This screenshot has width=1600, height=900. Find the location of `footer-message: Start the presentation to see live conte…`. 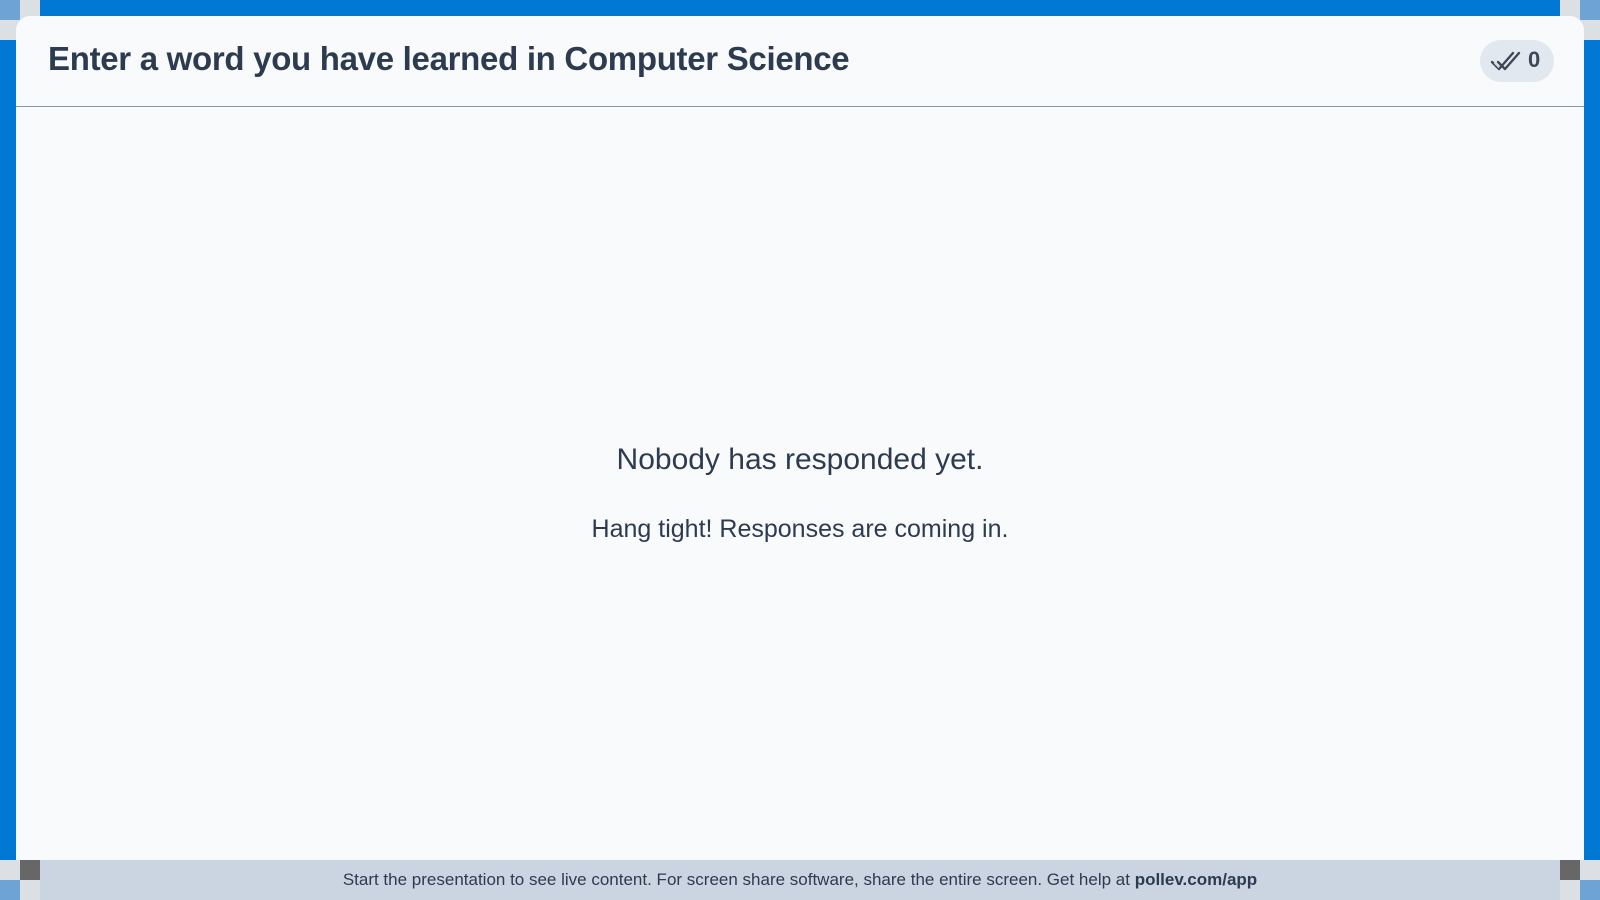

footer-message: Start the presentation to see live conte… is located at coordinates (738, 879).